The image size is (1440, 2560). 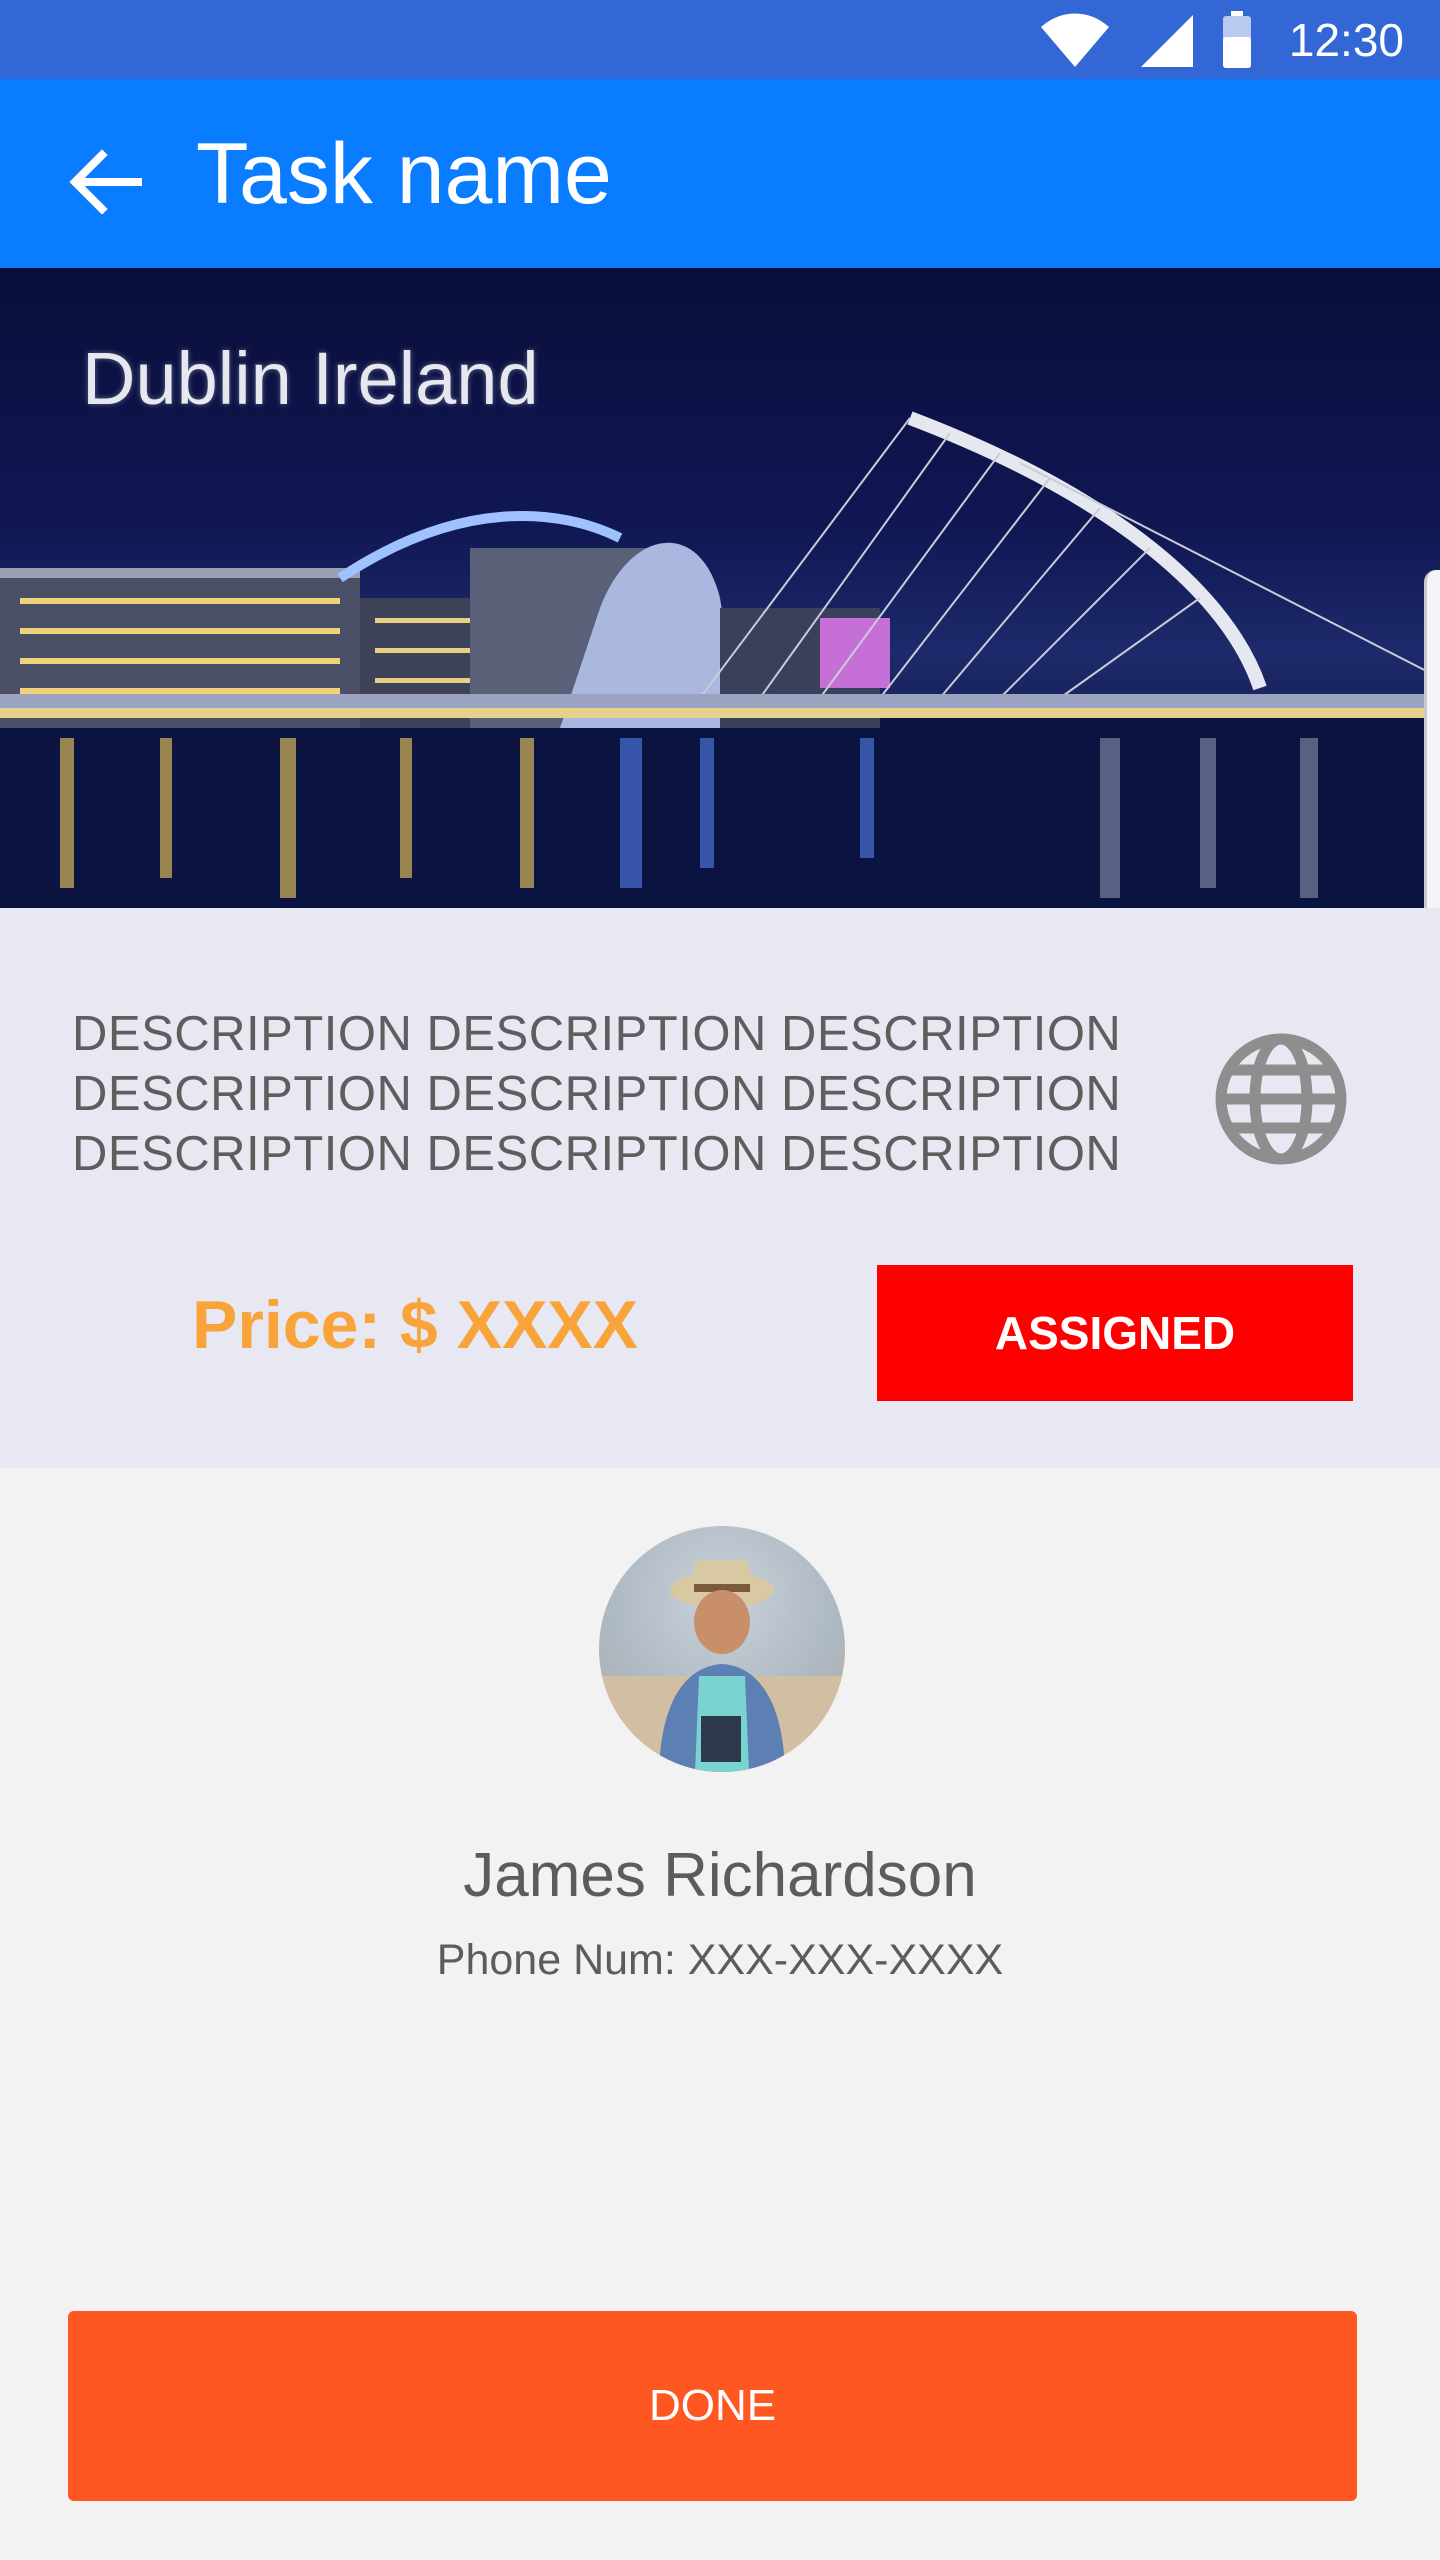 What do you see at coordinates (712, 2406) in the screenshot?
I see `done-button: DONE` at bounding box center [712, 2406].